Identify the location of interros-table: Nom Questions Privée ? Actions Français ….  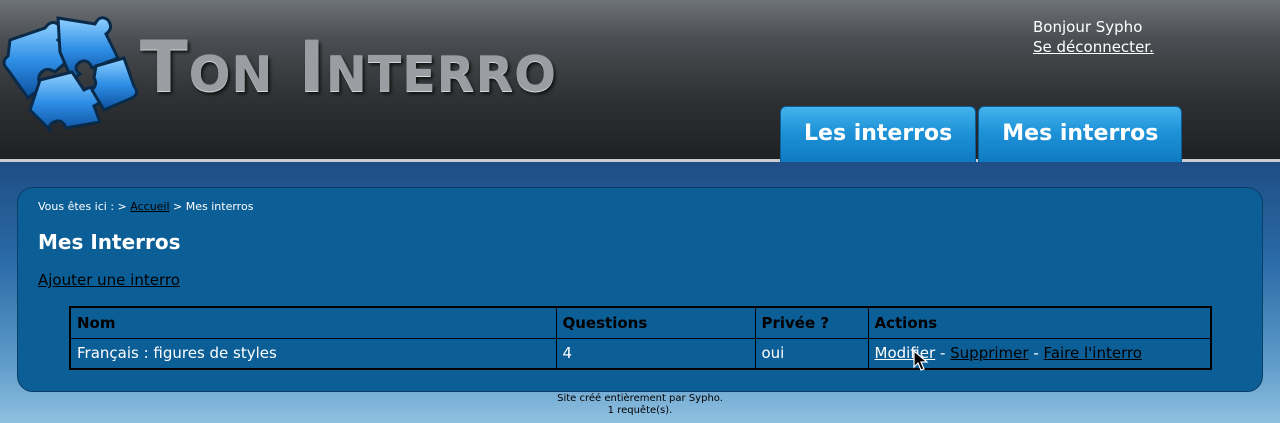
(640, 338).